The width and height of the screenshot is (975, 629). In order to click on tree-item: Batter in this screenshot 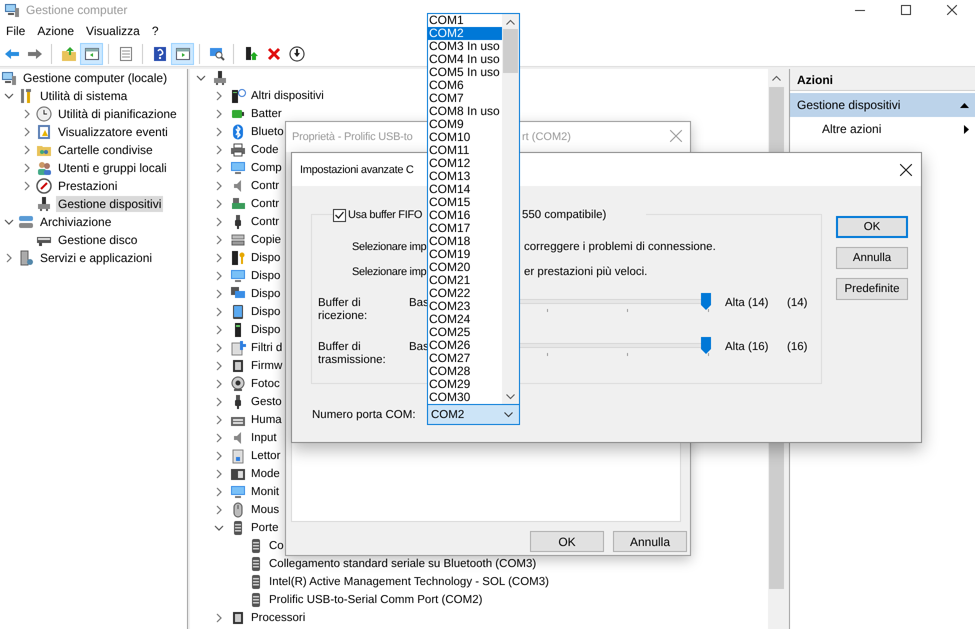, I will do `click(266, 114)`.